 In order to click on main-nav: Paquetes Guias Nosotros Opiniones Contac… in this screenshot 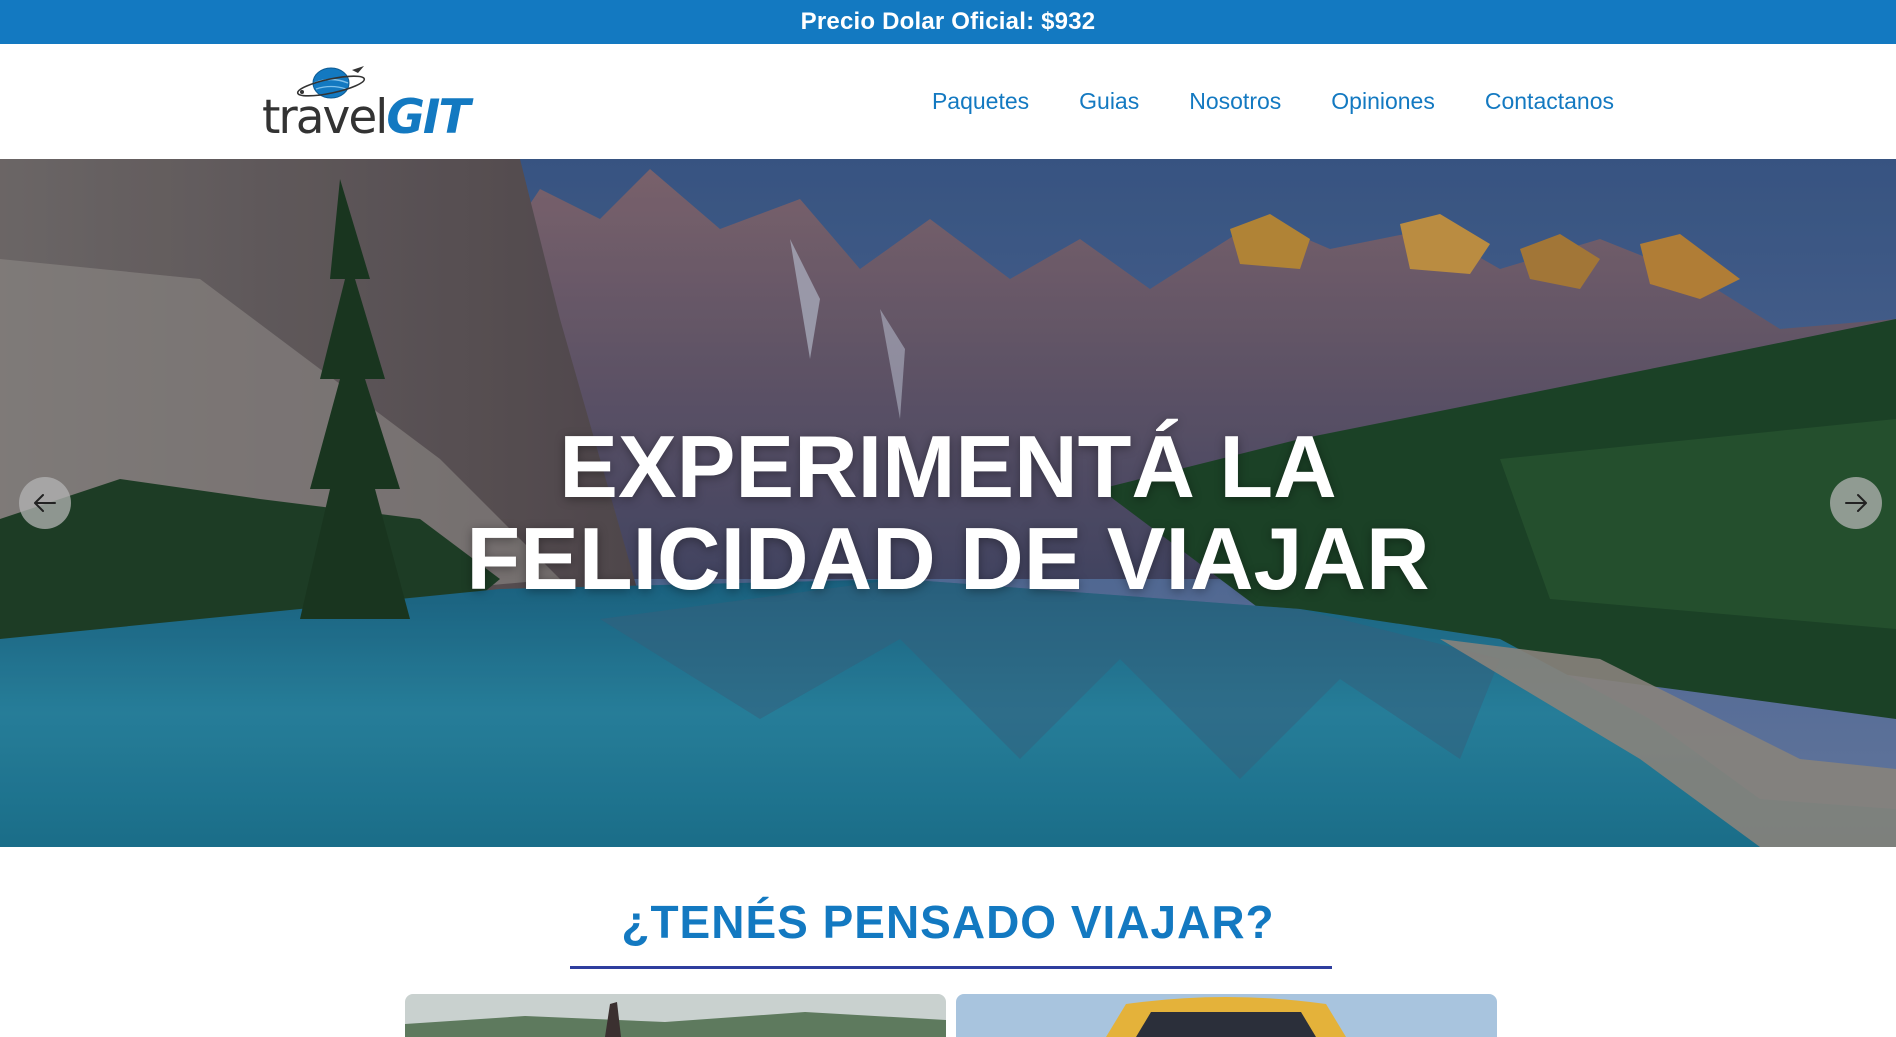, I will do `click(1248, 101)`.